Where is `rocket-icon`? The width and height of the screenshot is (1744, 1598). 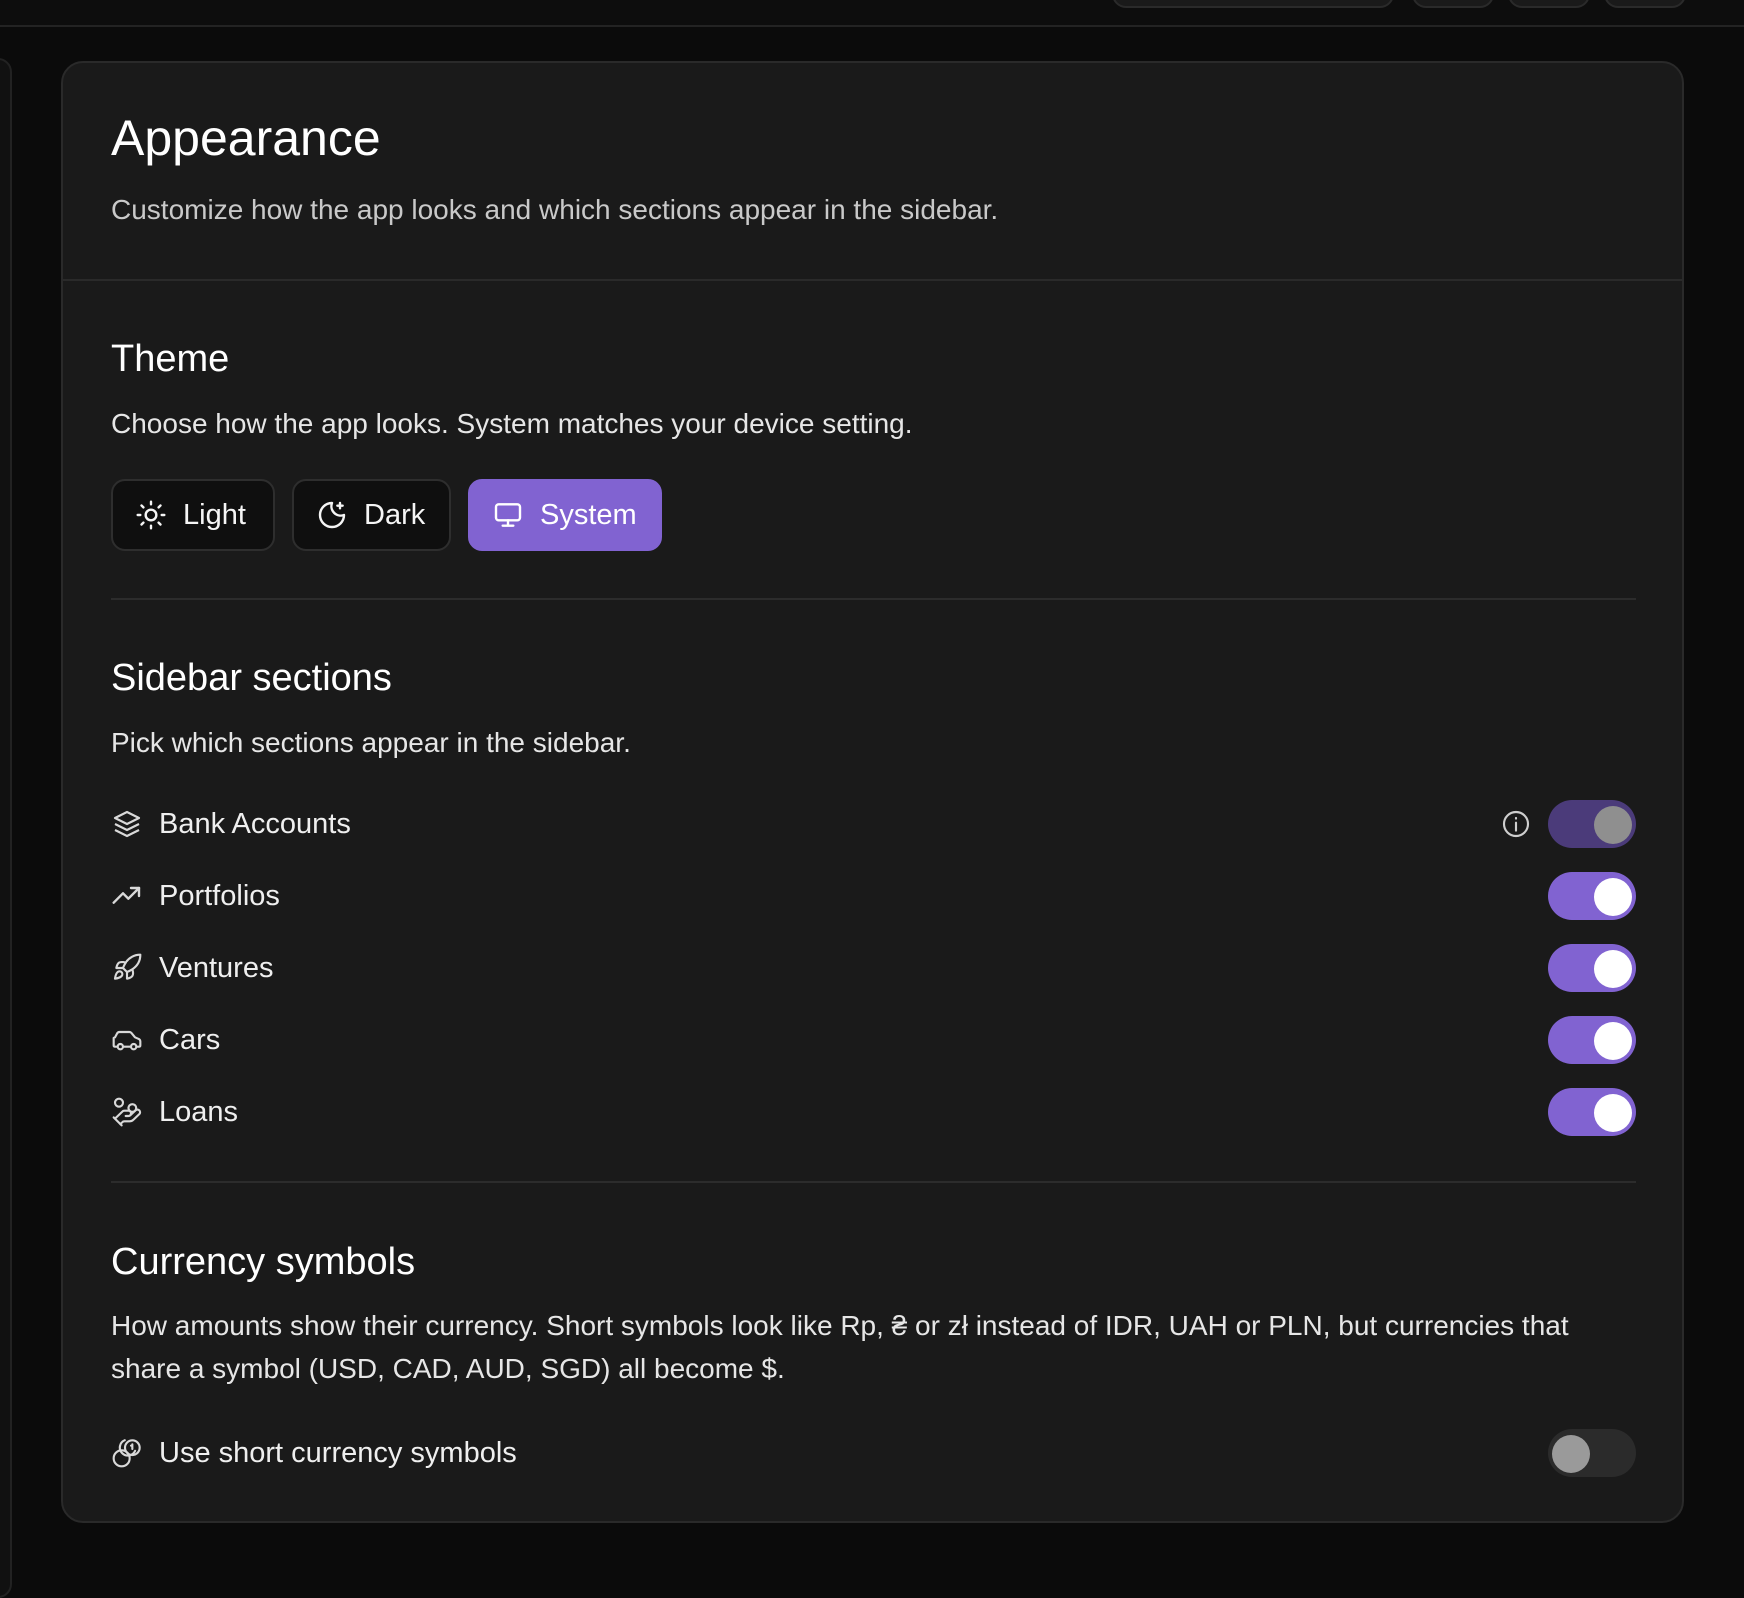
rocket-icon is located at coordinates (127, 968).